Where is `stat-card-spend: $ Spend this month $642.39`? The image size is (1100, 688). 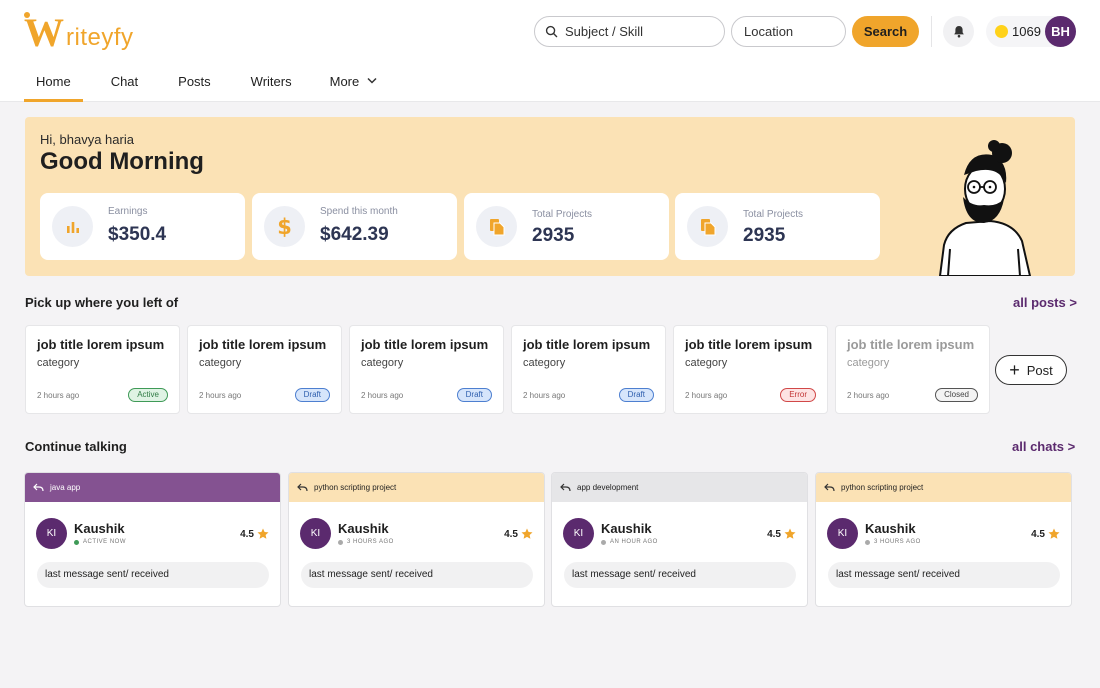 stat-card-spend: $ Spend this month $642.39 is located at coordinates (354, 226).